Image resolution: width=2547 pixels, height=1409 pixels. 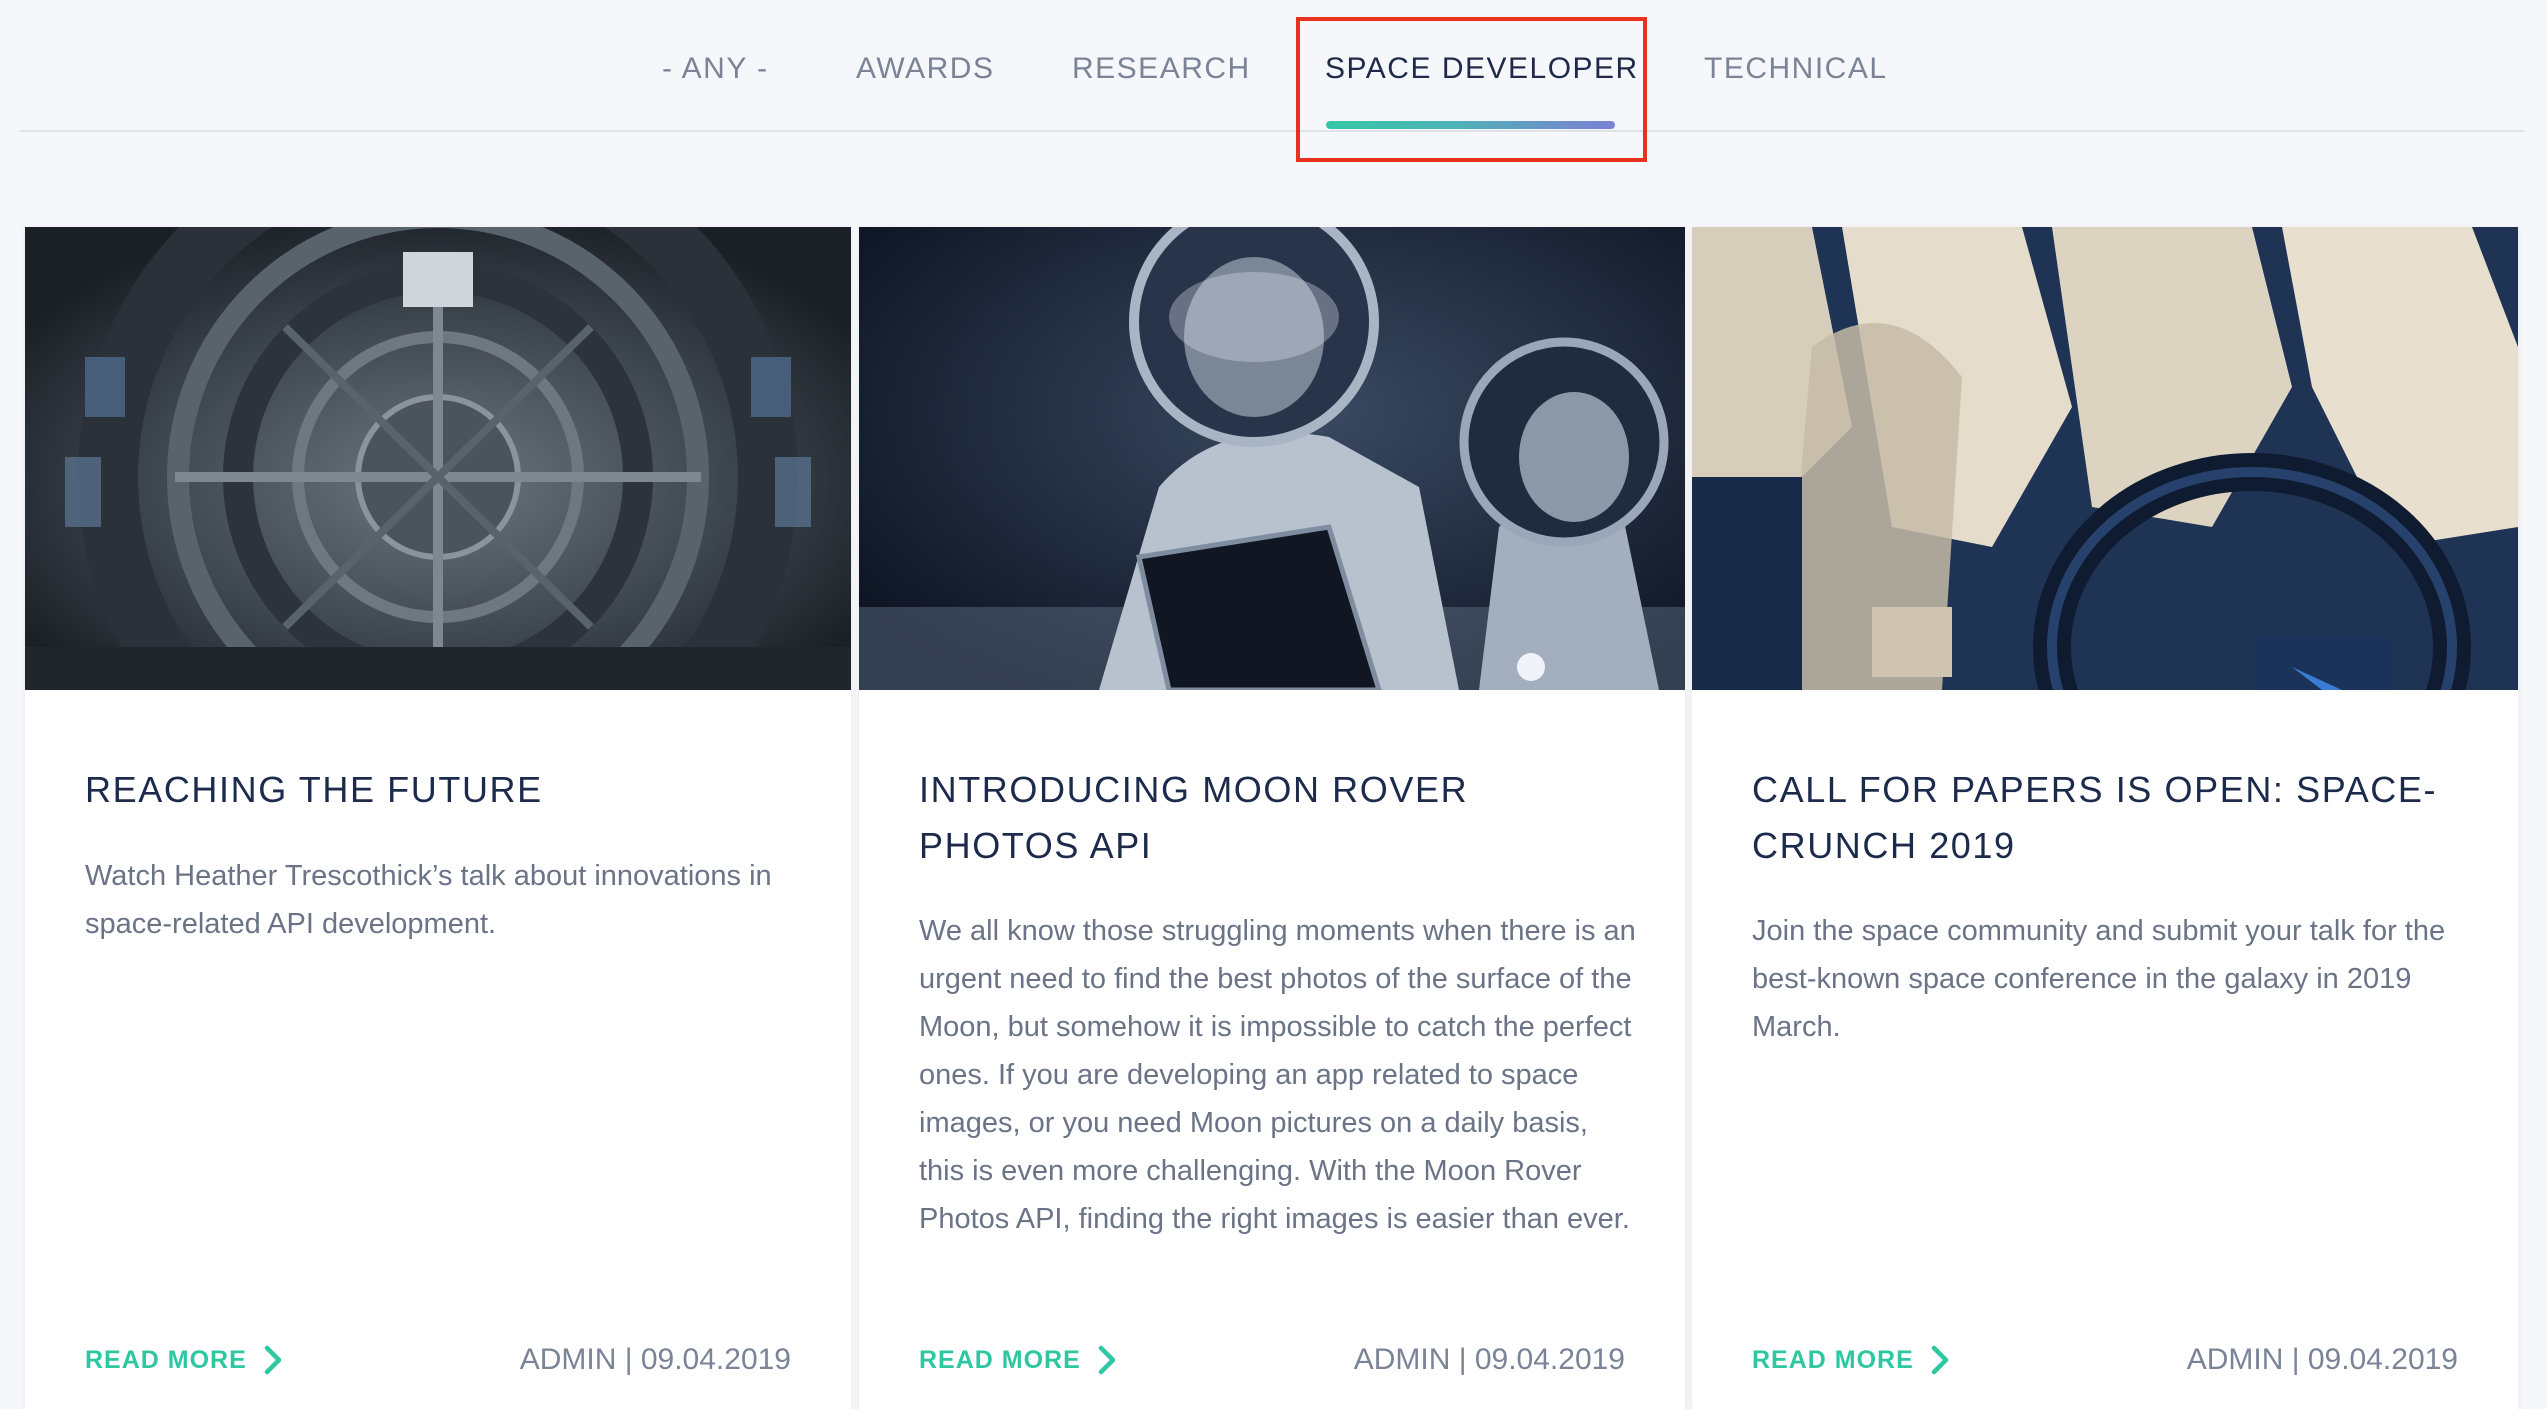 What do you see at coordinates (438, 458) in the screenshot?
I see `space-station-corridor-image` at bounding box center [438, 458].